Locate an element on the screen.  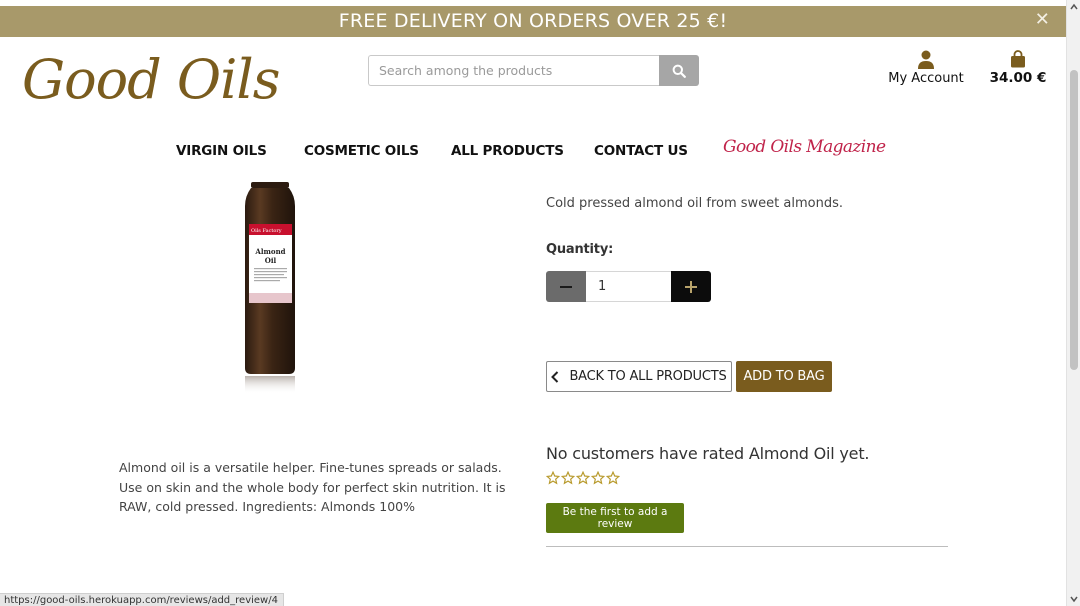
decrement-button is located at coordinates (566, 286).